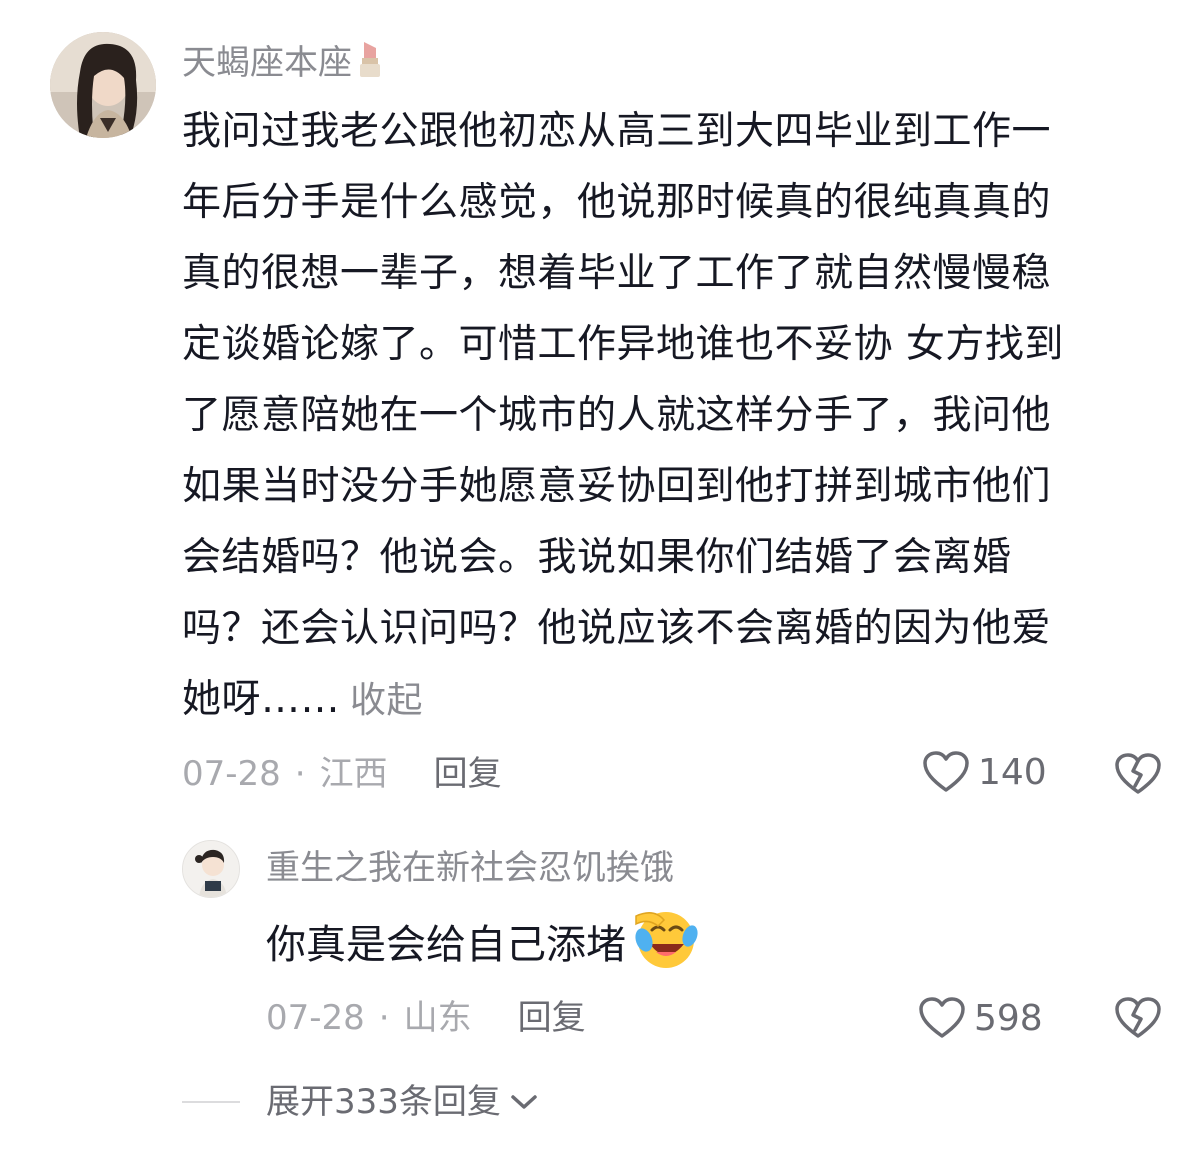  I want to click on reply-body: 你真是会给自己添堵, so click(482, 950).